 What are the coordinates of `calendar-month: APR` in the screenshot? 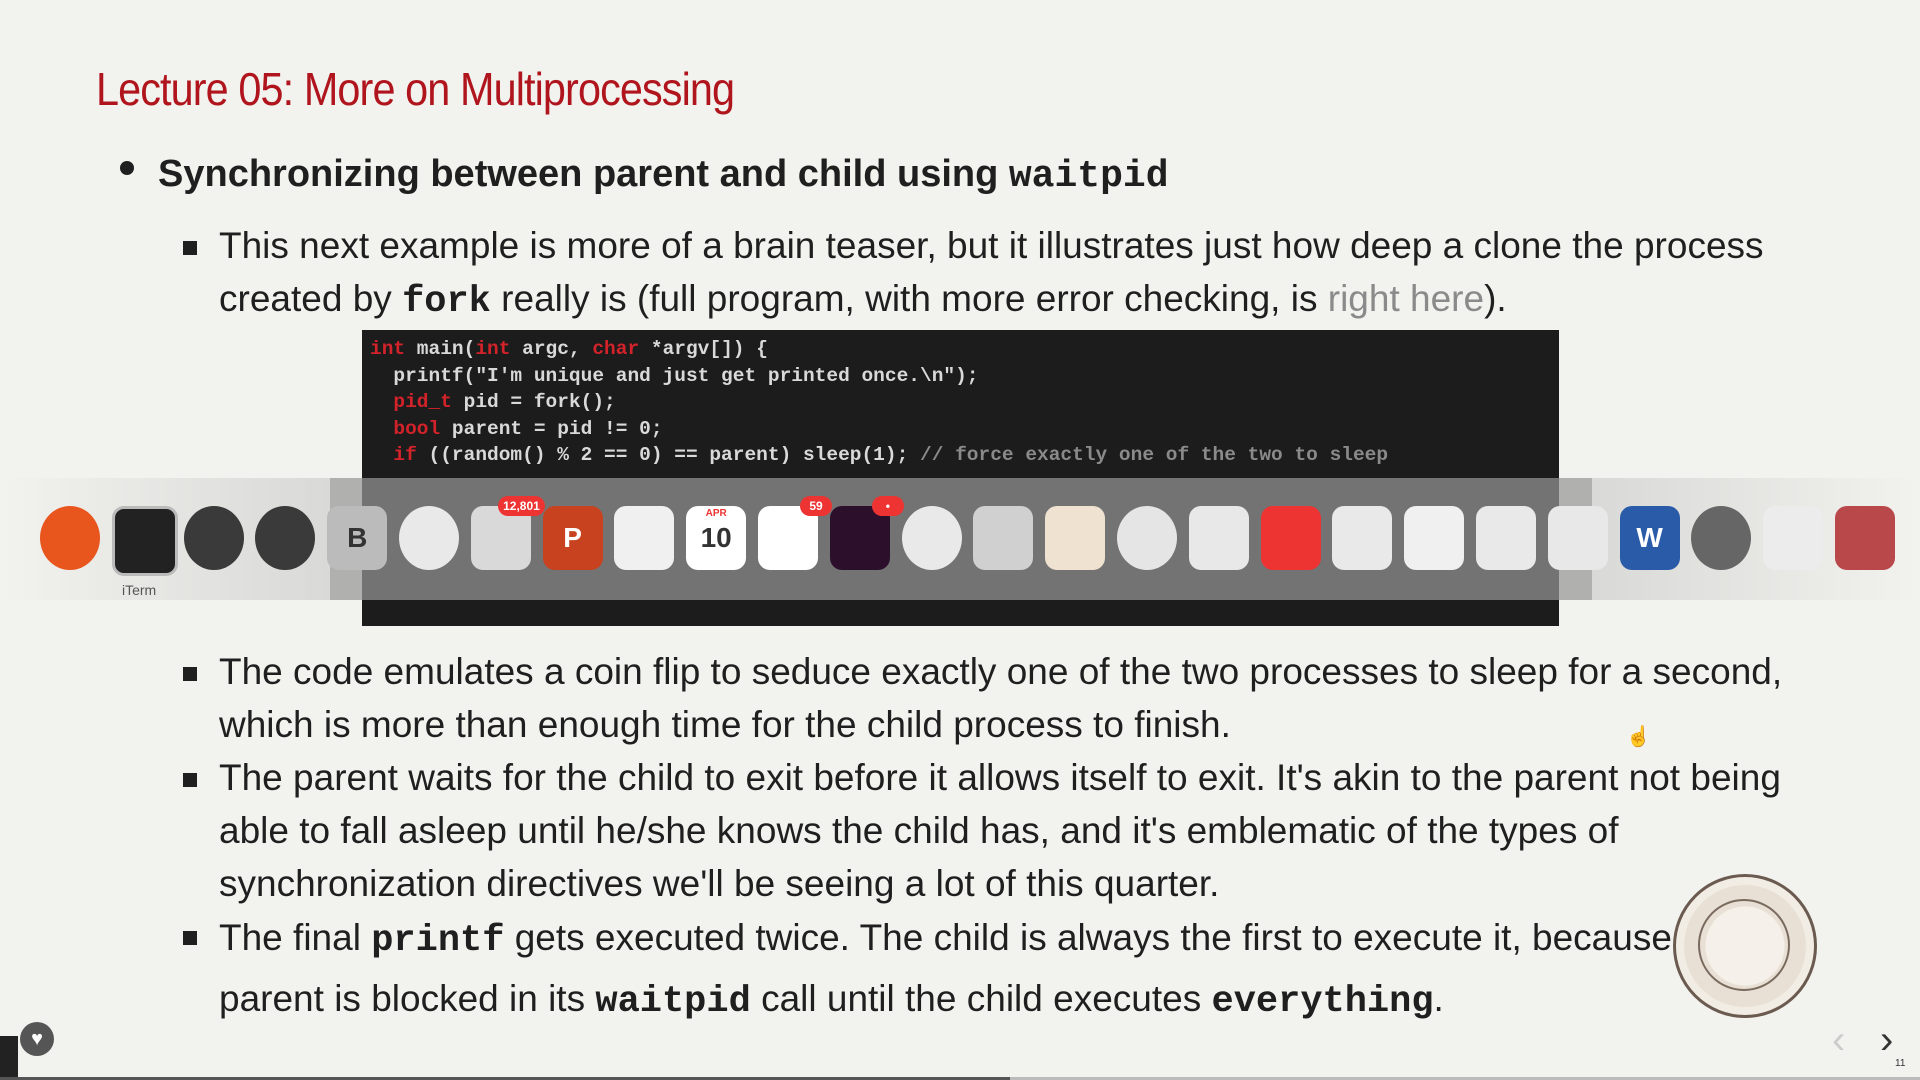 It's located at (716, 513).